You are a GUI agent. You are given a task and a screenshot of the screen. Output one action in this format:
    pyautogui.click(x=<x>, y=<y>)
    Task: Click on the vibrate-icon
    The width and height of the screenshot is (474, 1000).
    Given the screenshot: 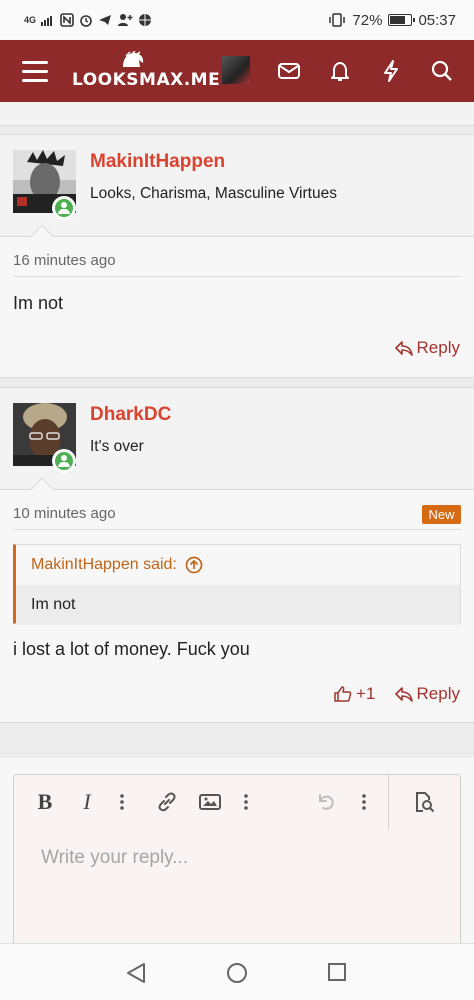 What is the action you would take?
    pyautogui.click(x=337, y=20)
    